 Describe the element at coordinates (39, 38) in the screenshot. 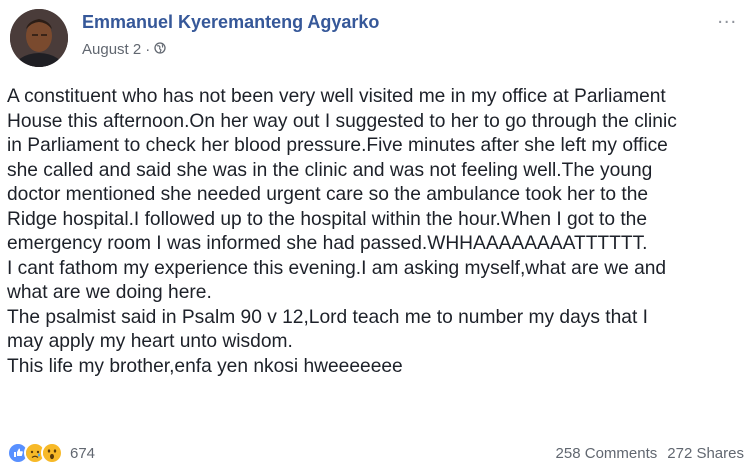

I see `author-avatar` at that location.